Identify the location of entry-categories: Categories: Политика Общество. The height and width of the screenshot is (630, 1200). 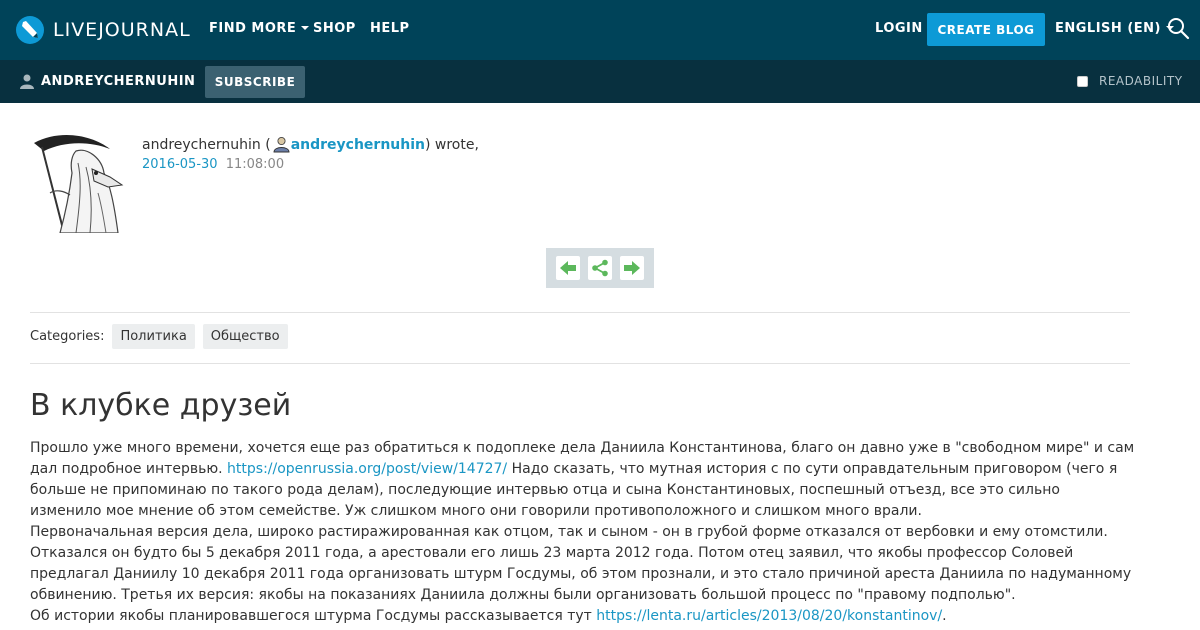
(163, 336).